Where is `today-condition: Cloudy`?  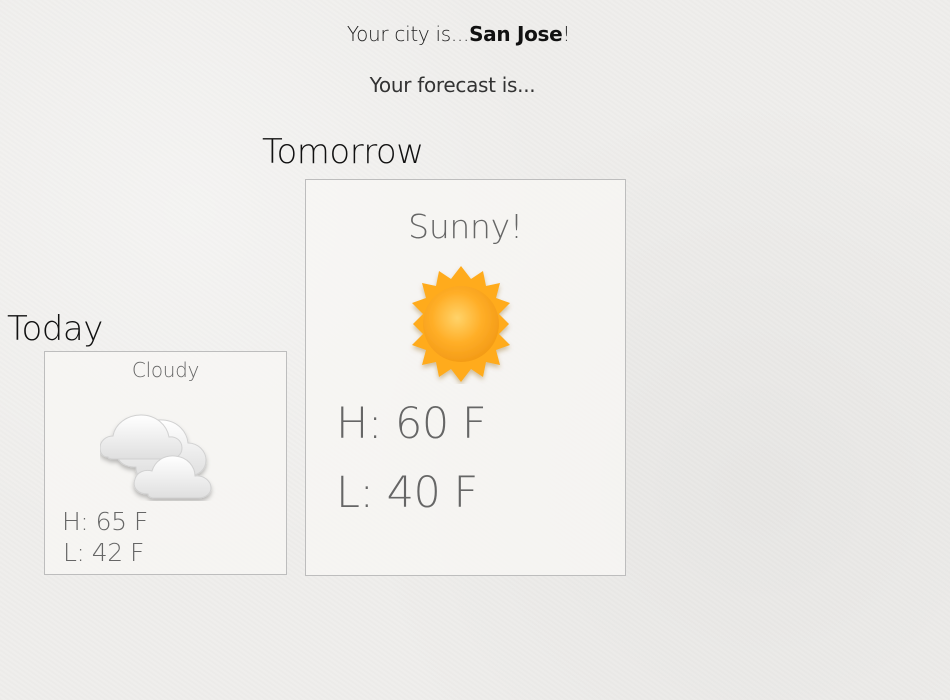 today-condition: Cloudy is located at coordinates (165, 370).